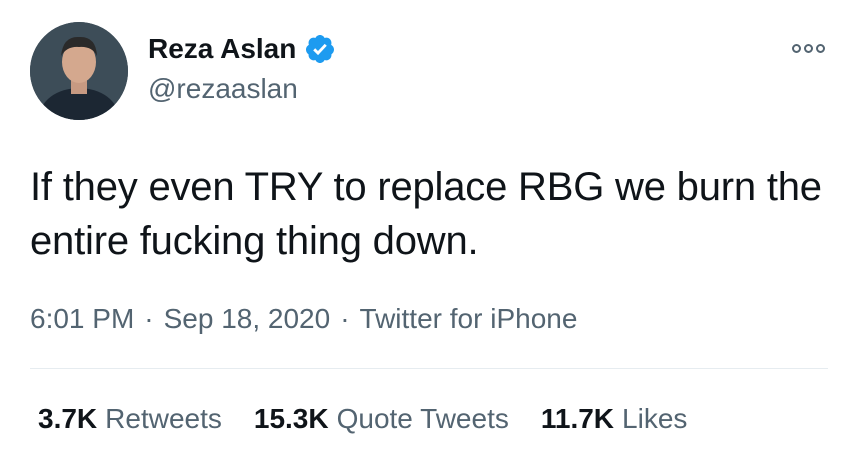 Image resolution: width=848 pixels, height=462 pixels. Describe the element at coordinates (577, 418) in the screenshot. I see `likes-count: 11.7K` at that location.